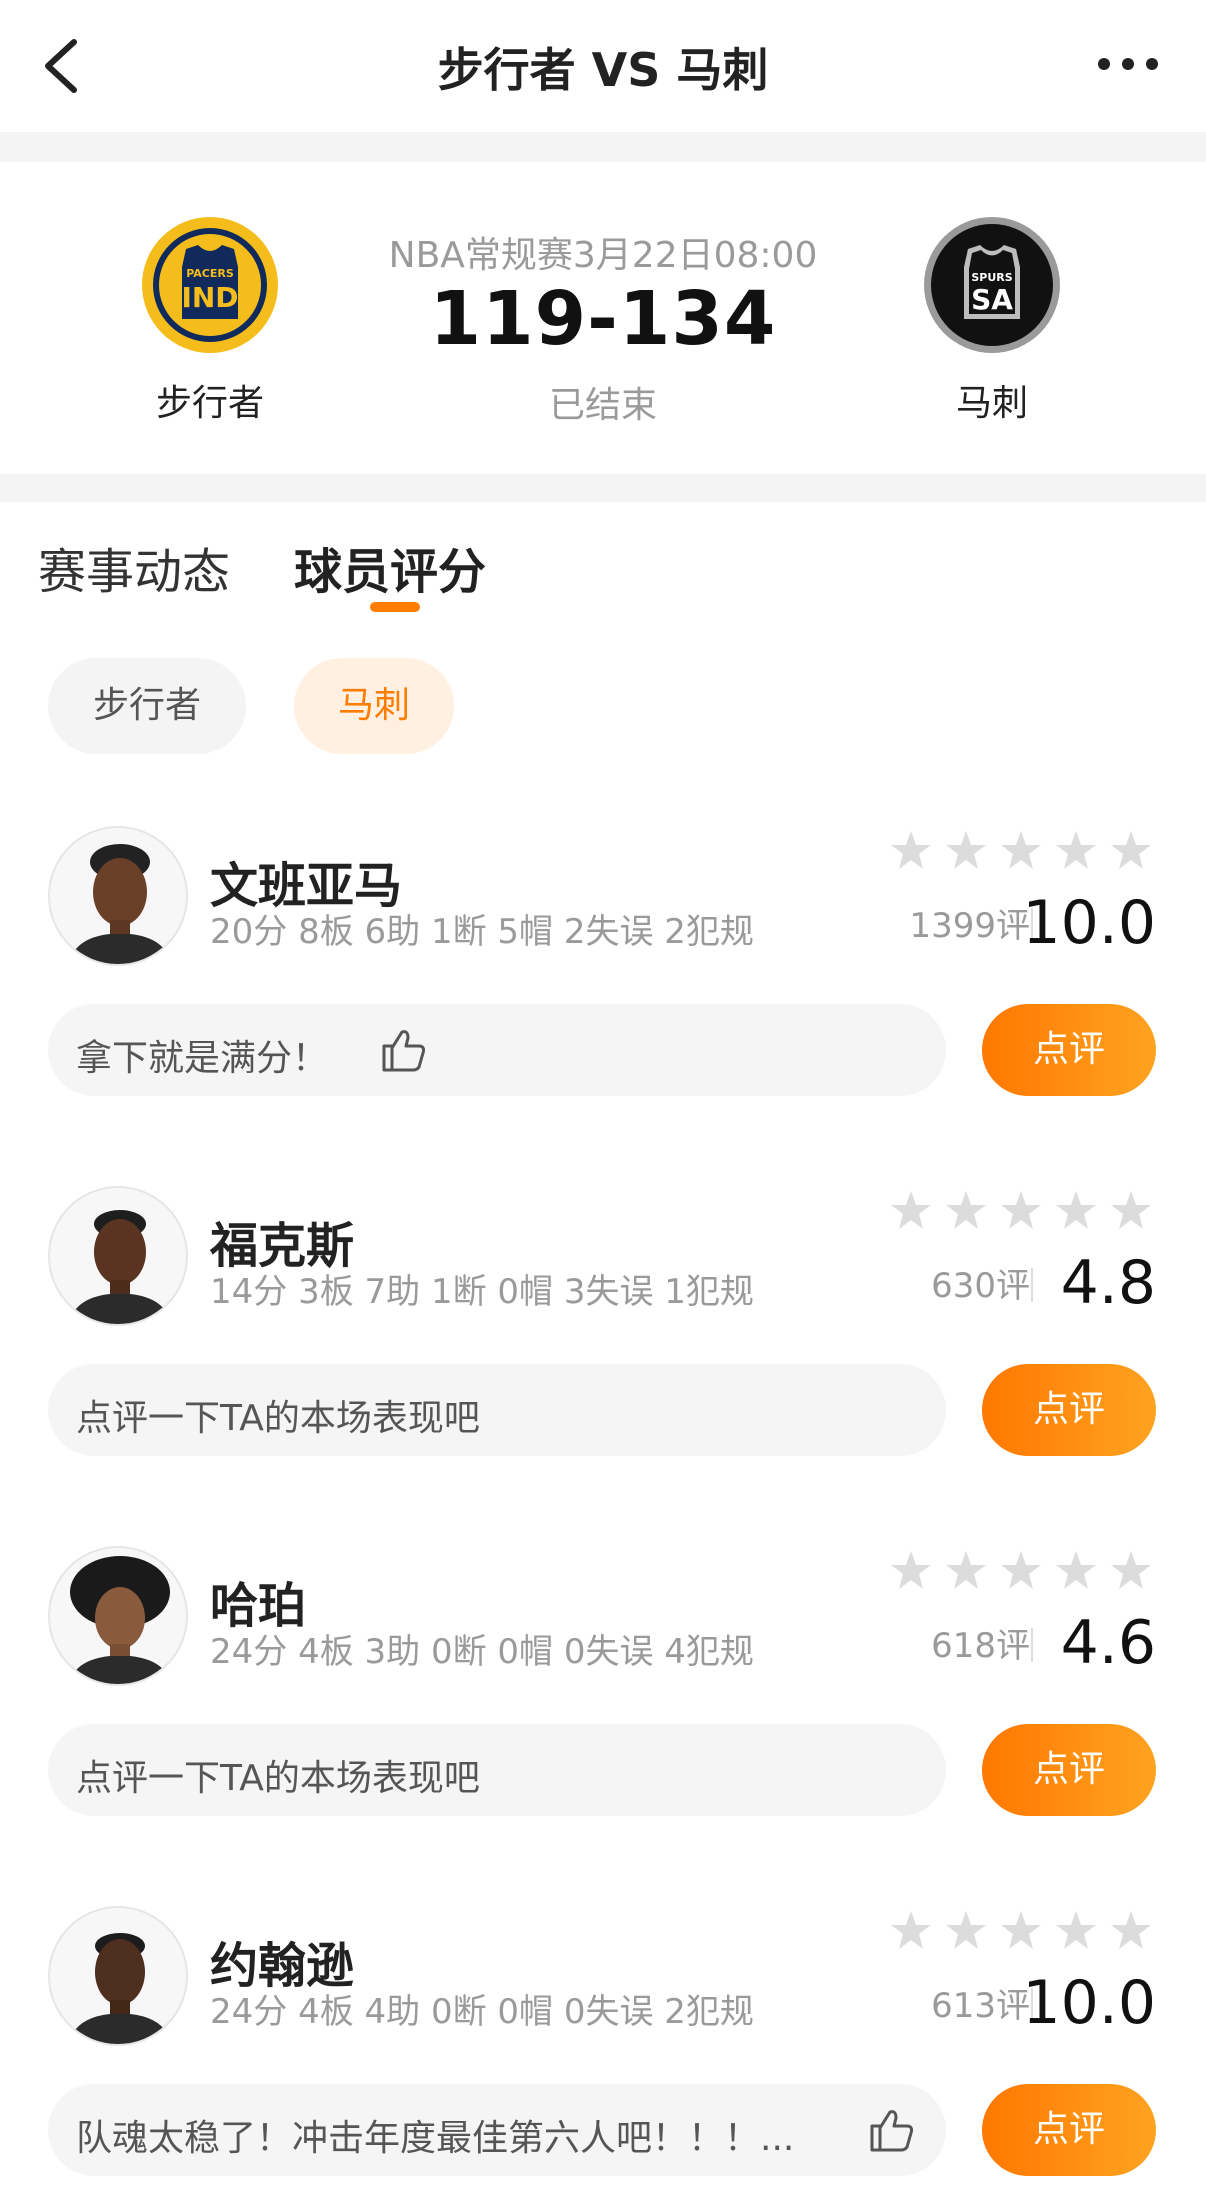 The image size is (1206, 2206). Describe the element at coordinates (980, 1646) in the screenshot. I see `rating-count: 618评` at that location.